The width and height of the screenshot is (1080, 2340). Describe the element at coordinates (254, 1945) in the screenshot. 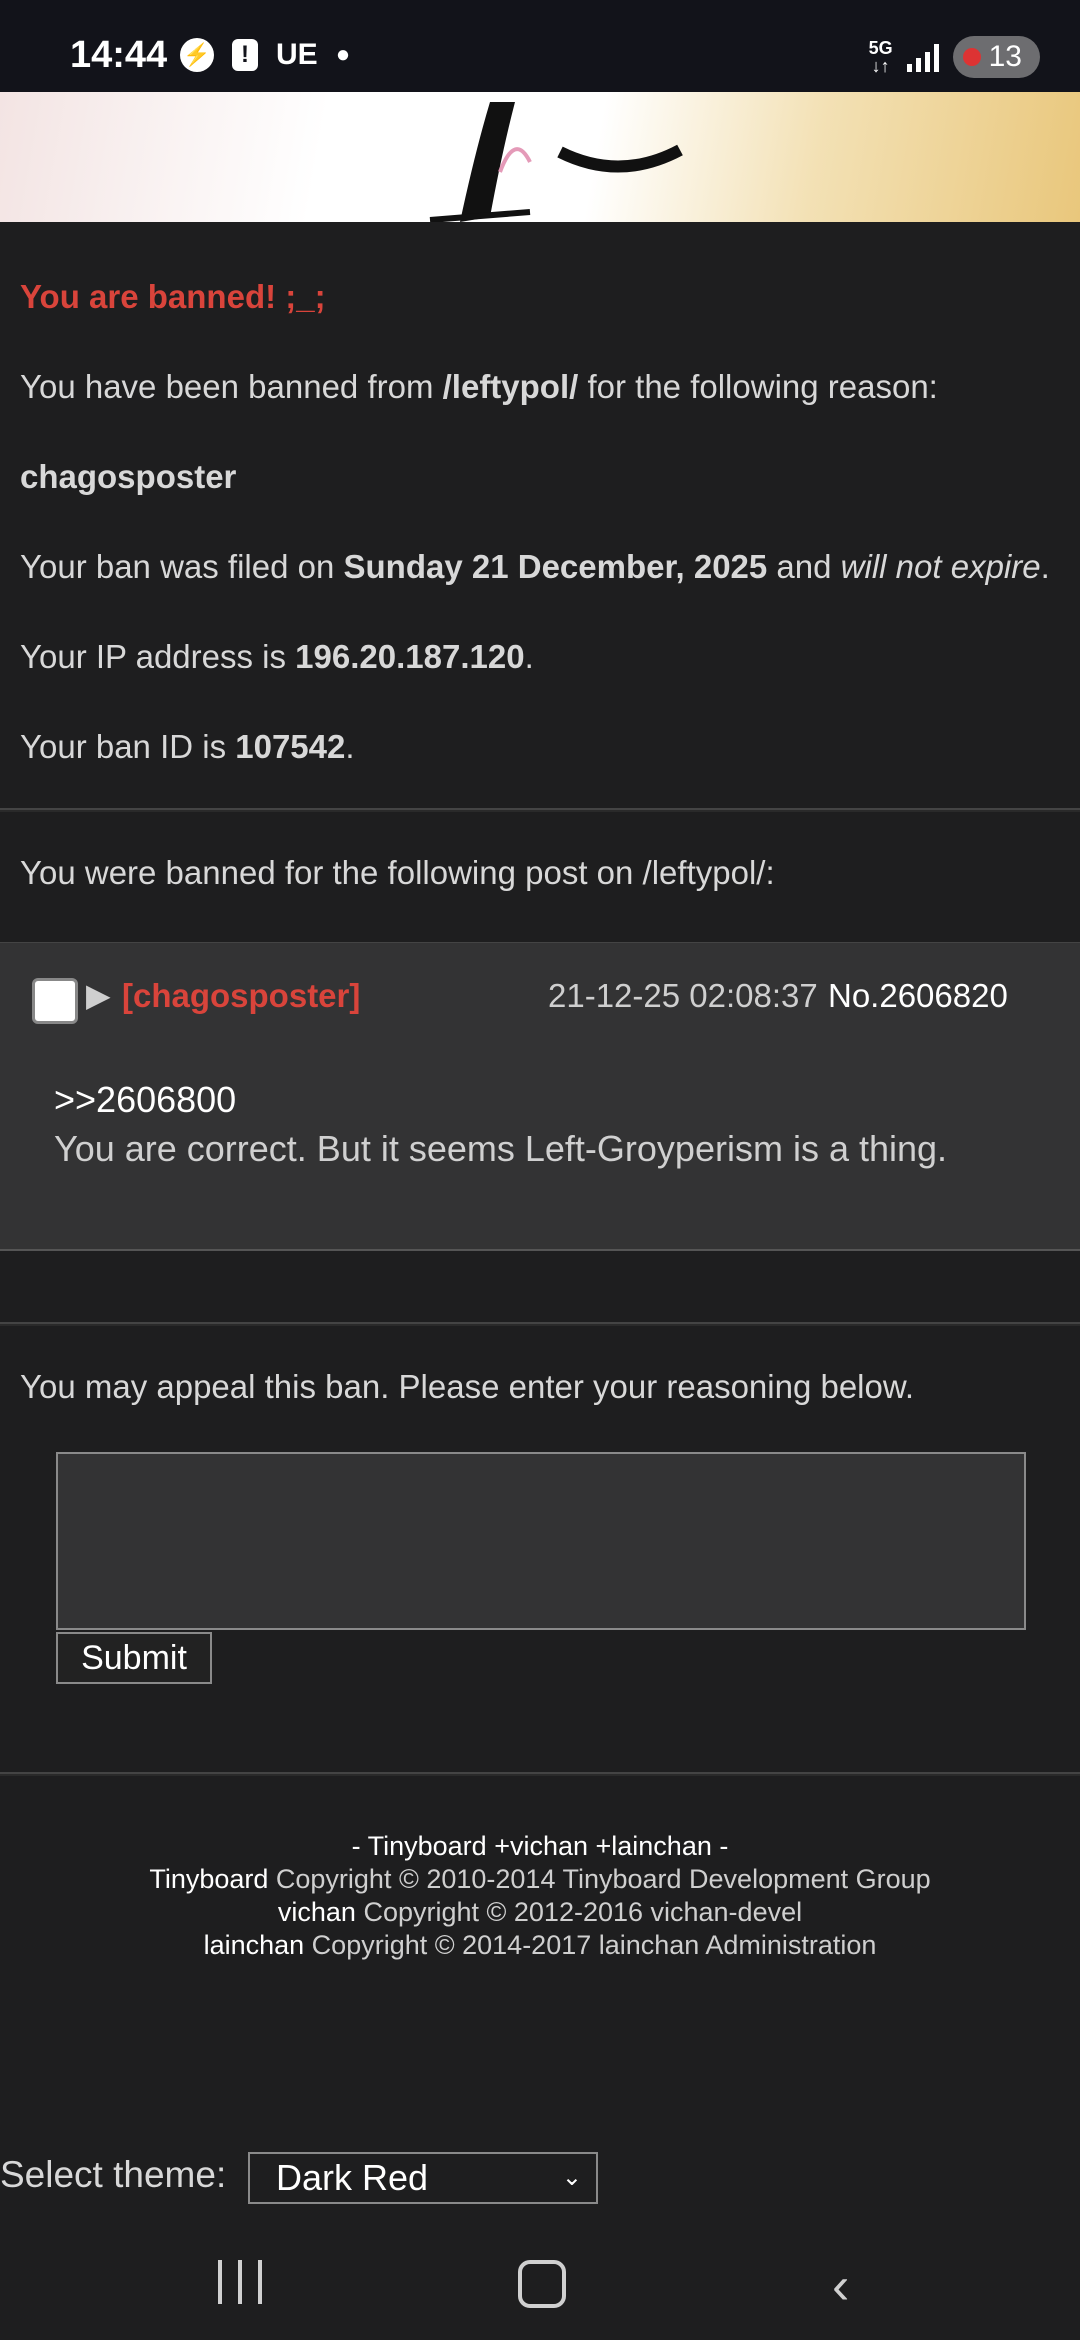

I see `footer-lainchan-link: lainchan` at that location.